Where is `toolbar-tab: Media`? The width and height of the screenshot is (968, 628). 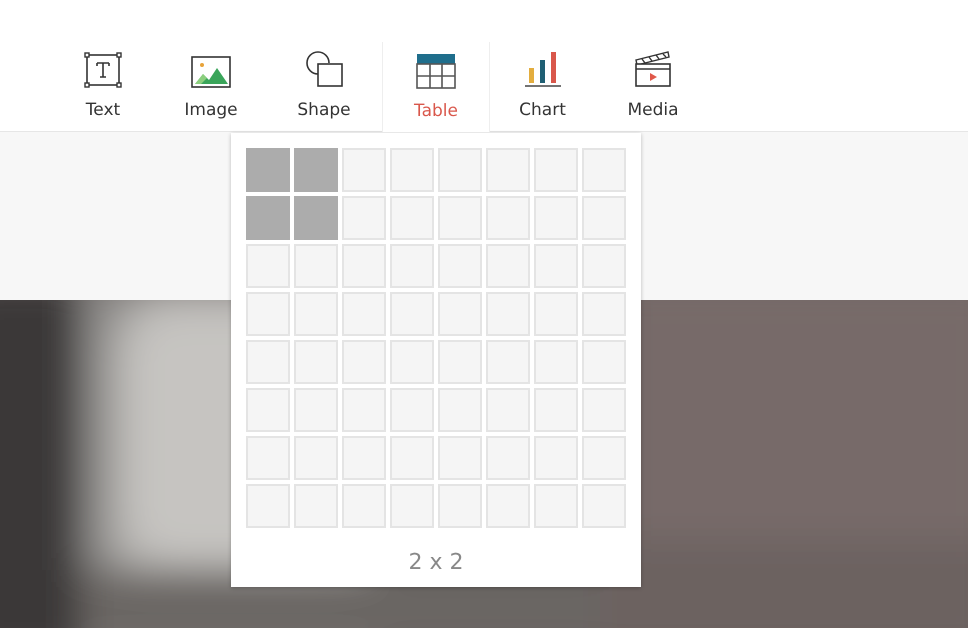
toolbar-tab: Media is located at coordinates (653, 86).